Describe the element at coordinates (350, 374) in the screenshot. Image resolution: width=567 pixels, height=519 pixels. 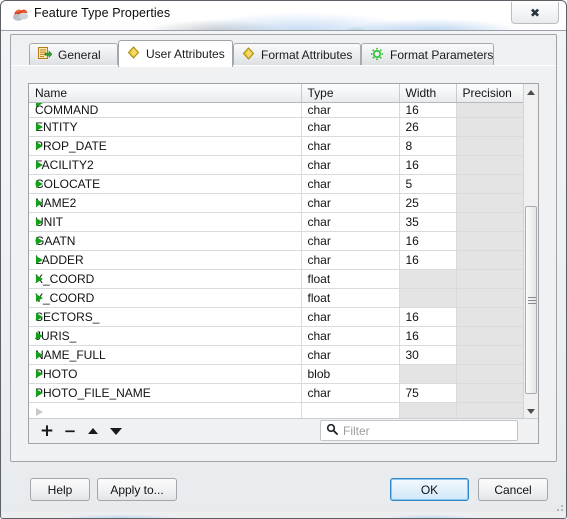
I see `cell-type: blob` at that location.